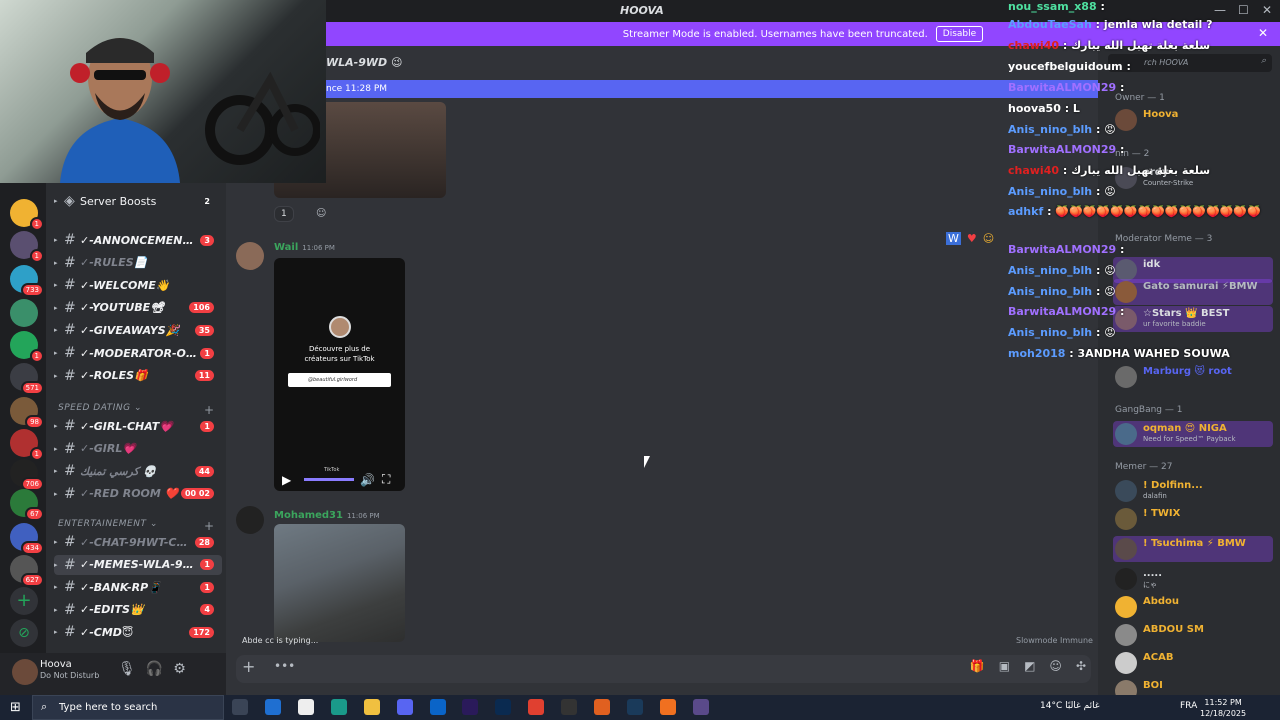  I want to click on file-icon, so click(306, 707).